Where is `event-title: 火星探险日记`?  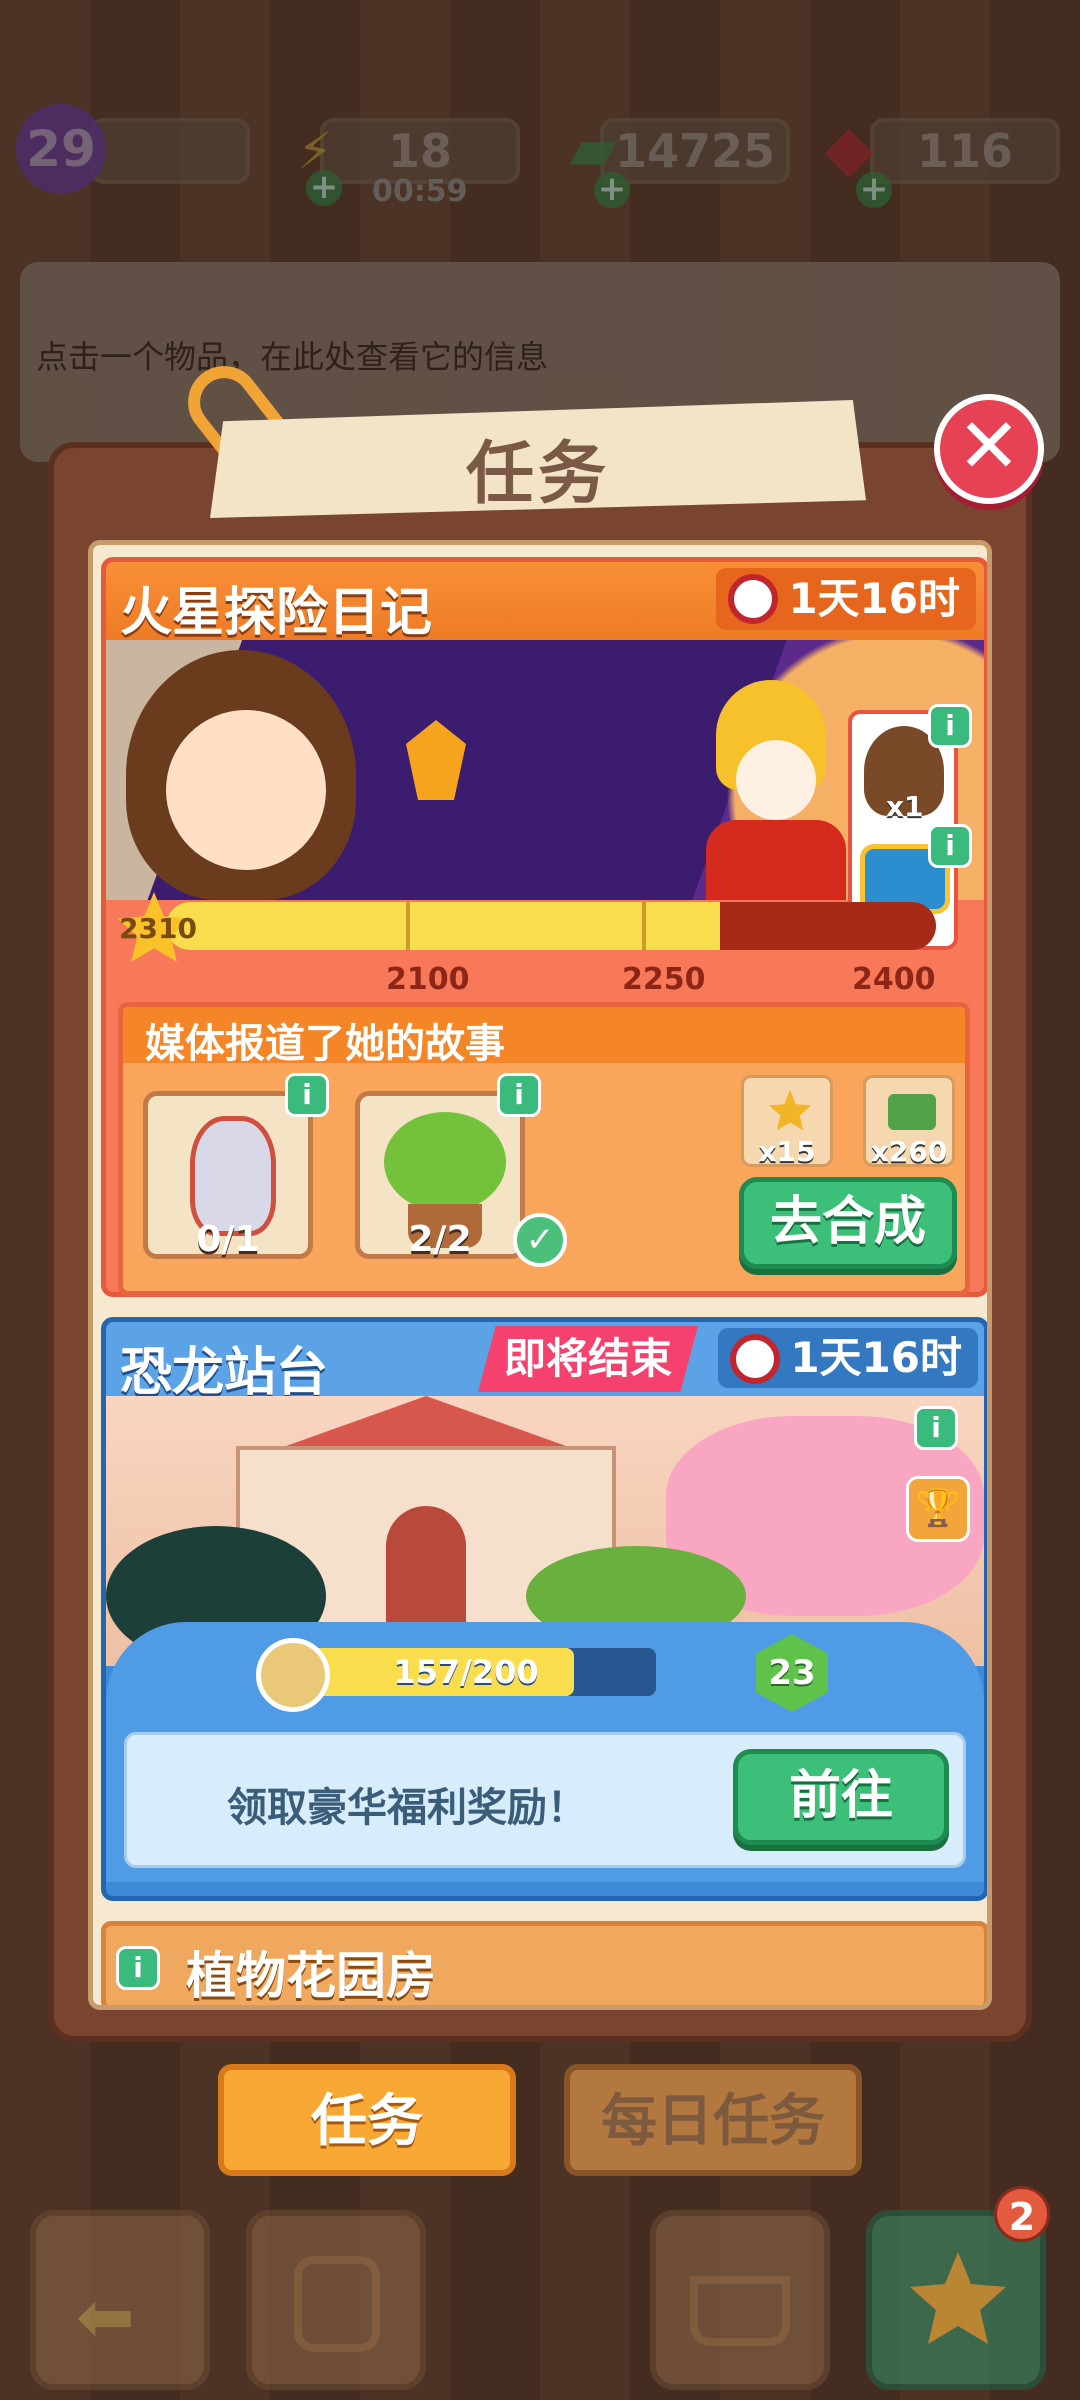 event-title: 火星探险日记 is located at coordinates (276, 613).